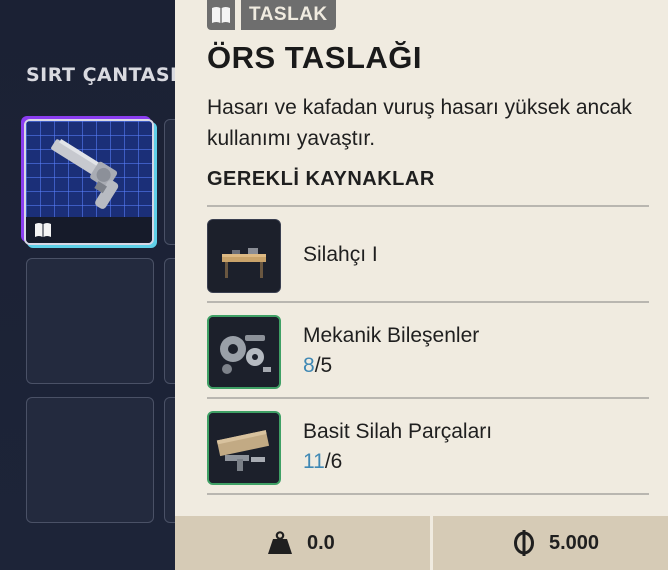 The image size is (668, 570). What do you see at coordinates (321, 179) in the screenshot?
I see `requirements-heading: GEREKLİ KAYNAKLAR` at bounding box center [321, 179].